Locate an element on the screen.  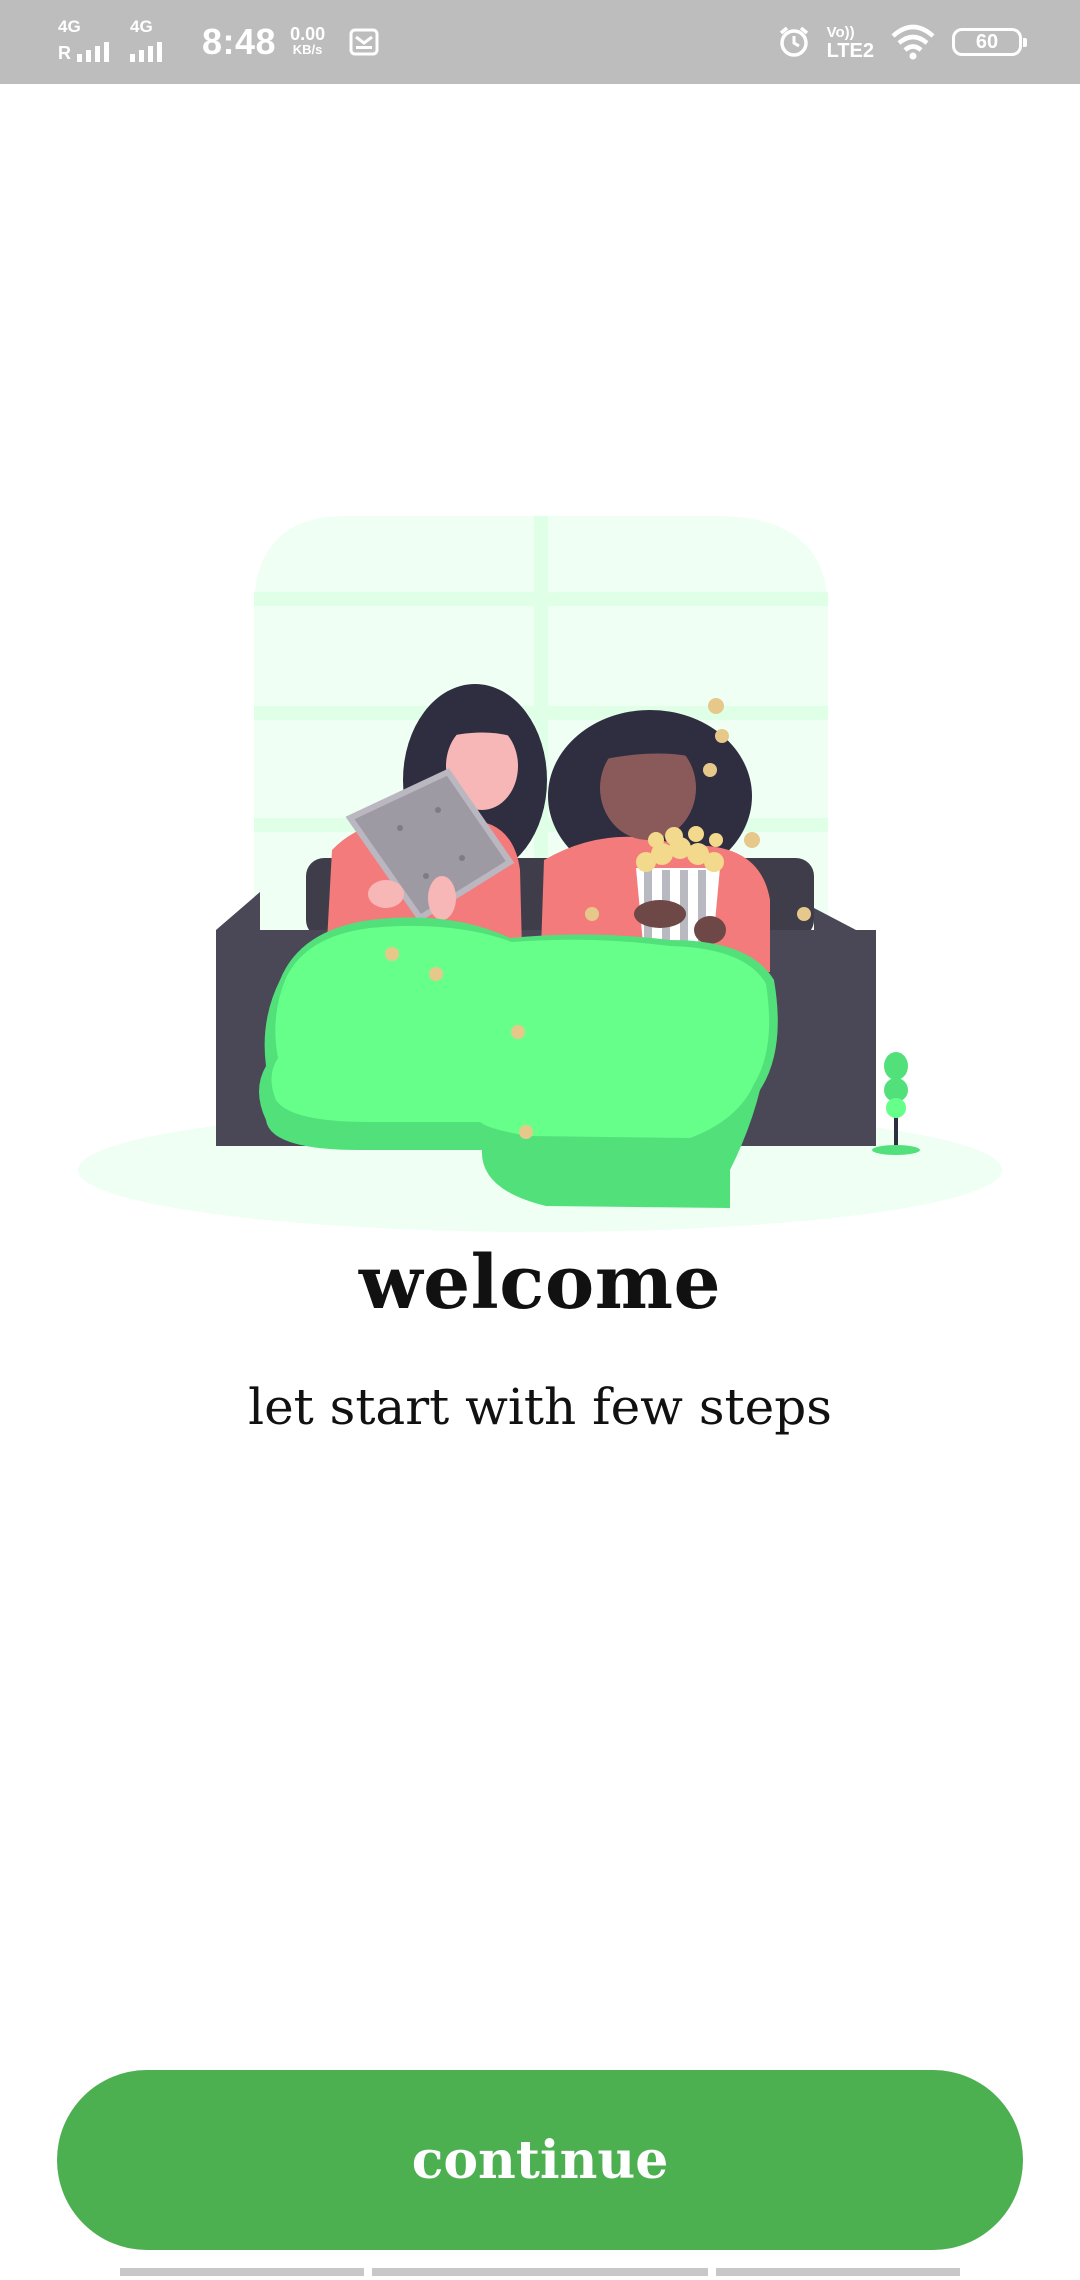
continue-button-label: continue is located at coordinates (540, 2160).